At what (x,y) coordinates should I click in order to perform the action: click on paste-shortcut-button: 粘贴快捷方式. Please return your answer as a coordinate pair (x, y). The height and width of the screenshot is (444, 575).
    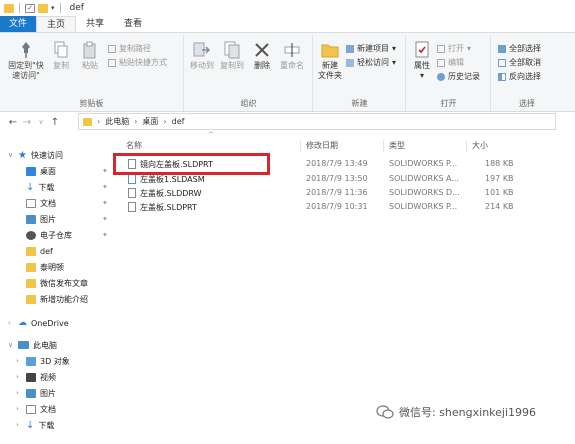
    Looking at the image, I should click on (137, 62).